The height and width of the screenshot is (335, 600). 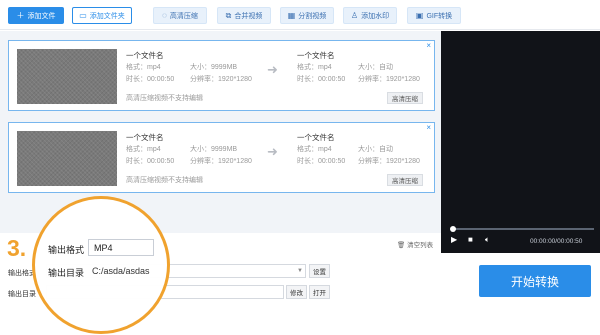 I want to click on zoom-format-label: 输出格式, so click(x=66, y=250).